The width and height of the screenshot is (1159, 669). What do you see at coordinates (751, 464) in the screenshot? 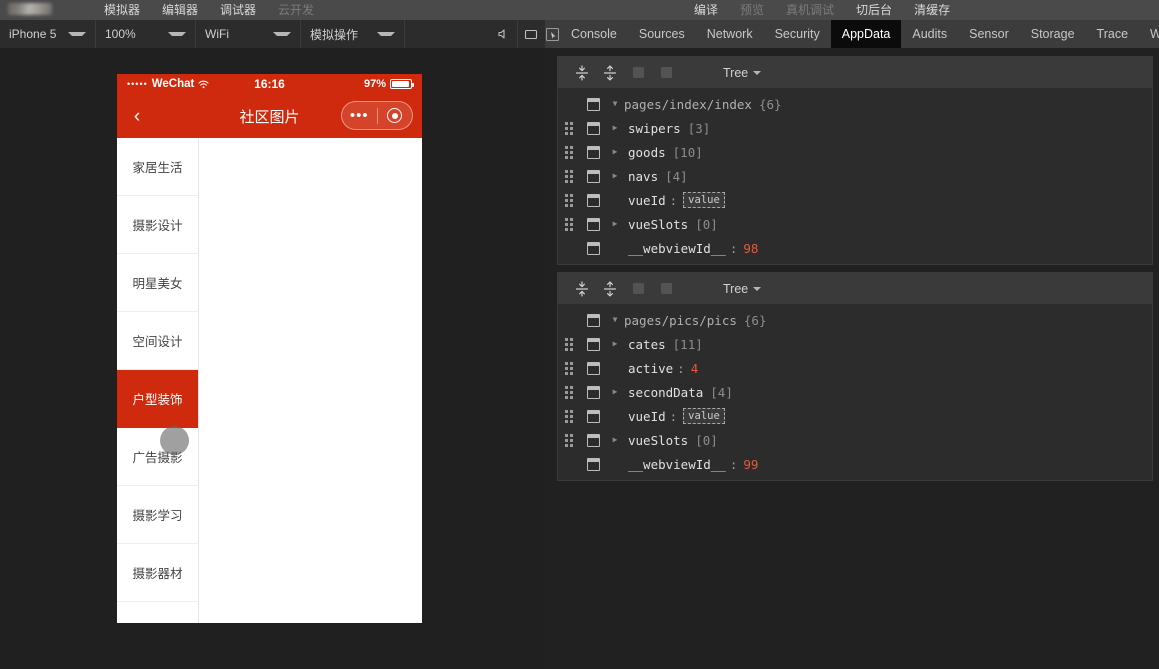
I see `tree-row-value: 99` at bounding box center [751, 464].